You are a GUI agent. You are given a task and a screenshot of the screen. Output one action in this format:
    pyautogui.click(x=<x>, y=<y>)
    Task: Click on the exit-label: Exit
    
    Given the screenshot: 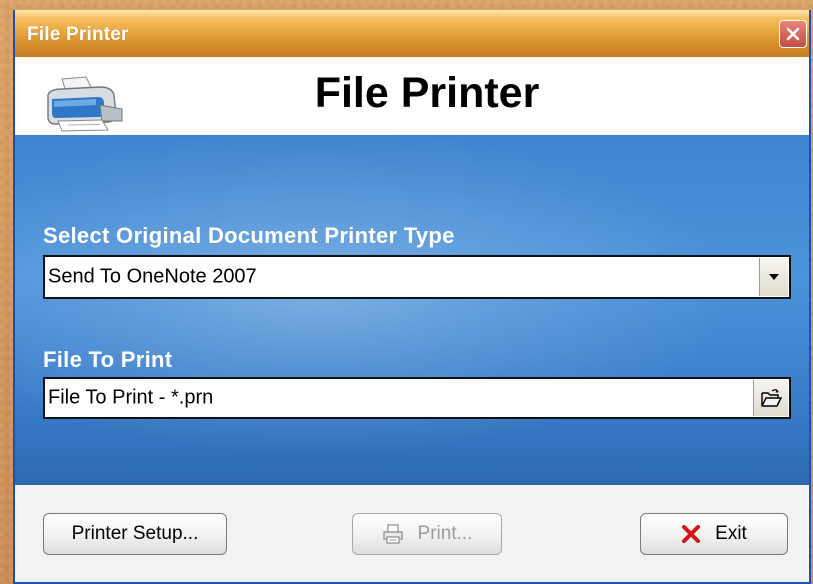 What is the action you would take?
    pyautogui.click(x=731, y=533)
    